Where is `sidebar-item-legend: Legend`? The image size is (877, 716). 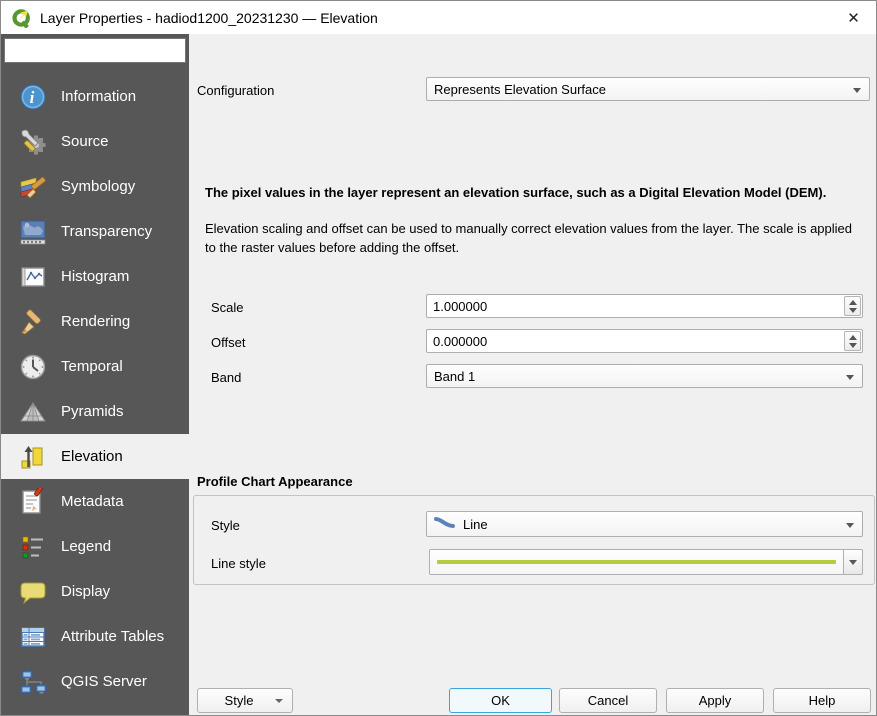 sidebar-item-legend: Legend is located at coordinates (95, 546).